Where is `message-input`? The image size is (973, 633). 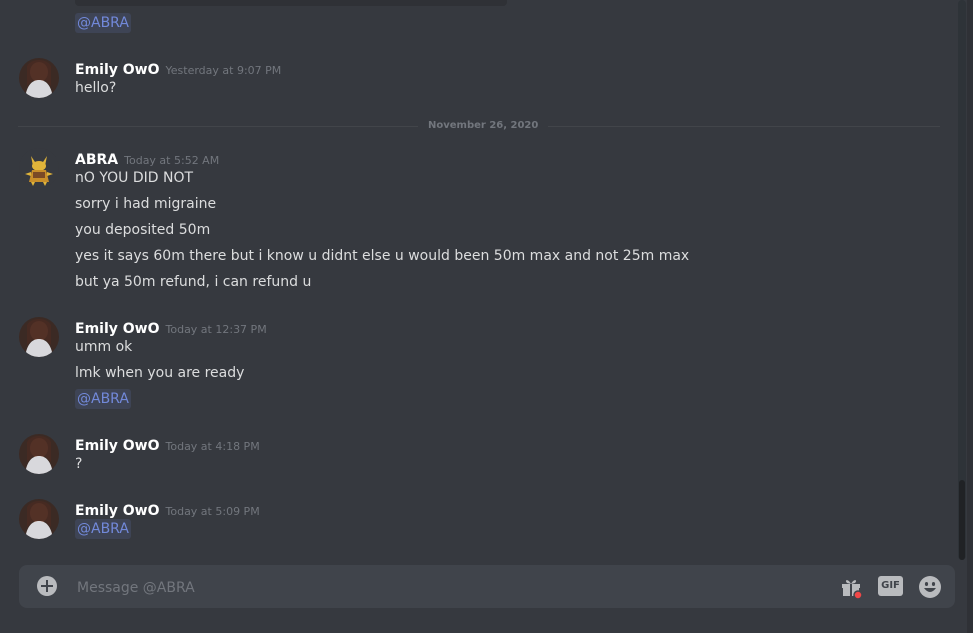
message-input is located at coordinates (427, 587).